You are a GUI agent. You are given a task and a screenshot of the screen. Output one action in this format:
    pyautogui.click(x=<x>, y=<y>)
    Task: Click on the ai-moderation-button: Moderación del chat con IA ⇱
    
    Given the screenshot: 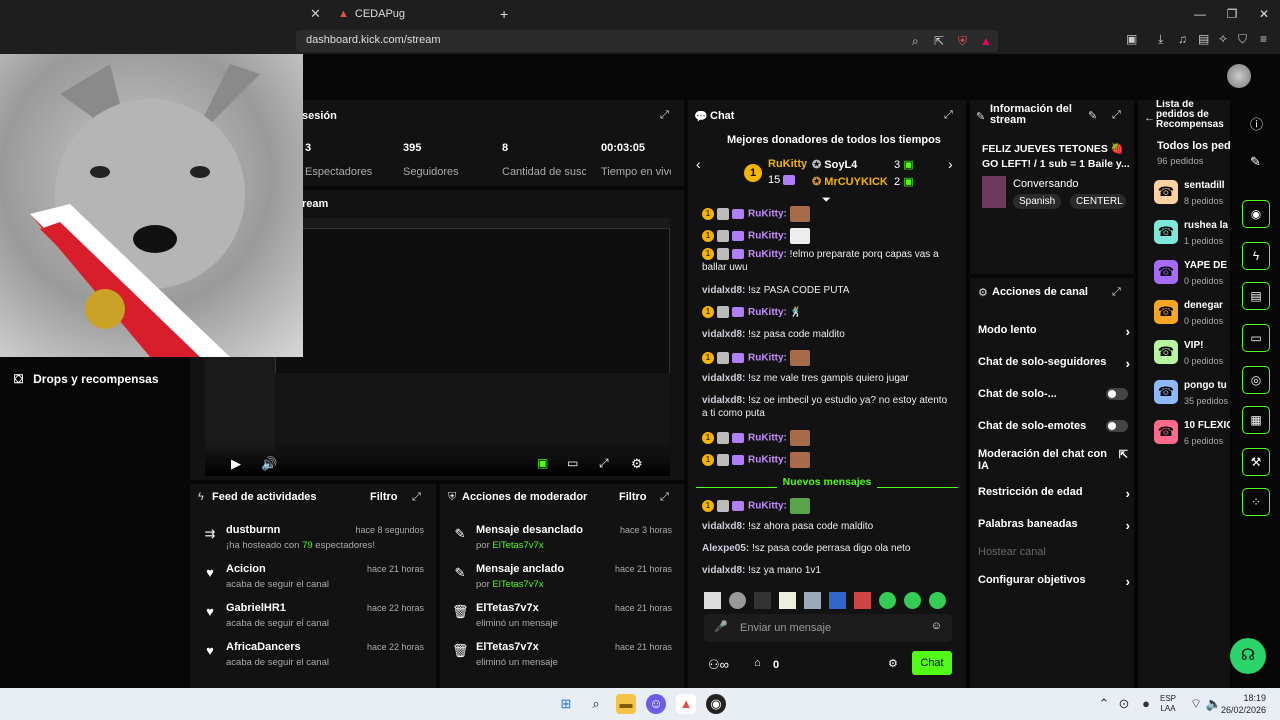 What is the action you would take?
    pyautogui.click(x=1053, y=463)
    